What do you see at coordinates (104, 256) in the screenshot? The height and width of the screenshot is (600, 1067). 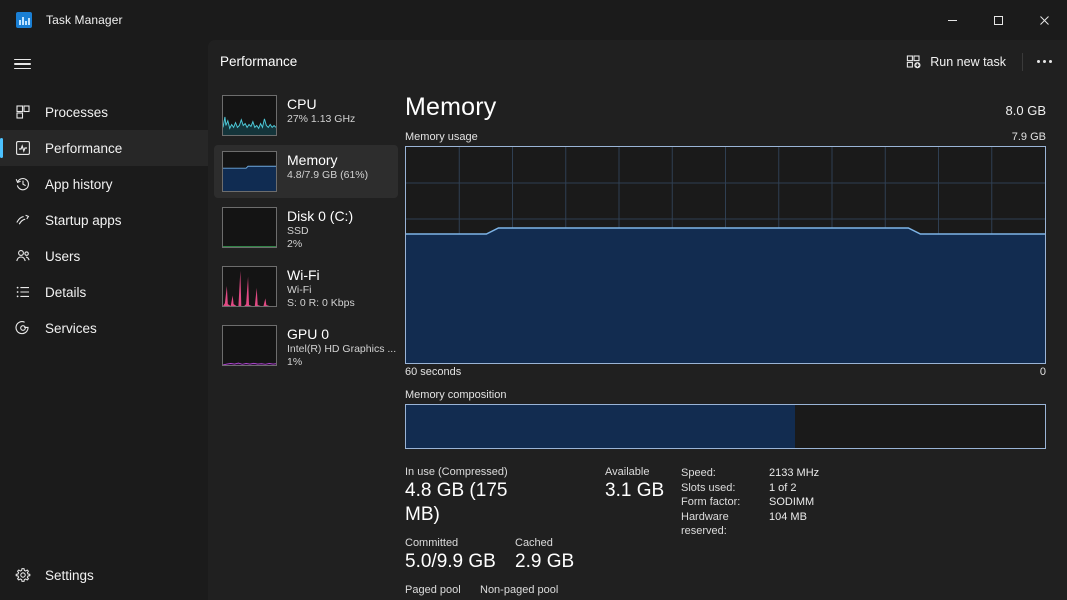 I see `sidebar-item-users: Users` at bounding box center [104, 256].